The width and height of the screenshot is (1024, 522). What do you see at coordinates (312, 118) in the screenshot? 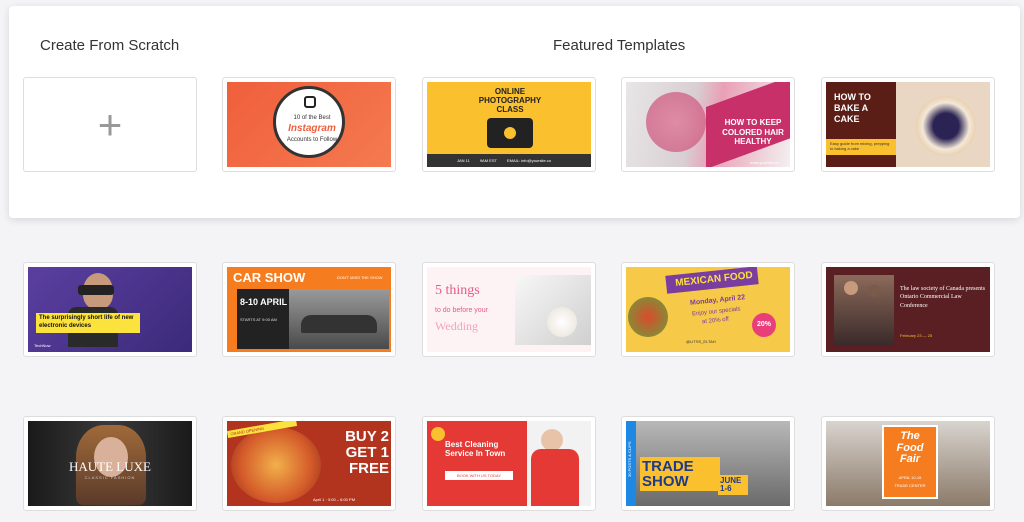
I see `template-text: 10 of the Best` at bounding box center [312, 118].